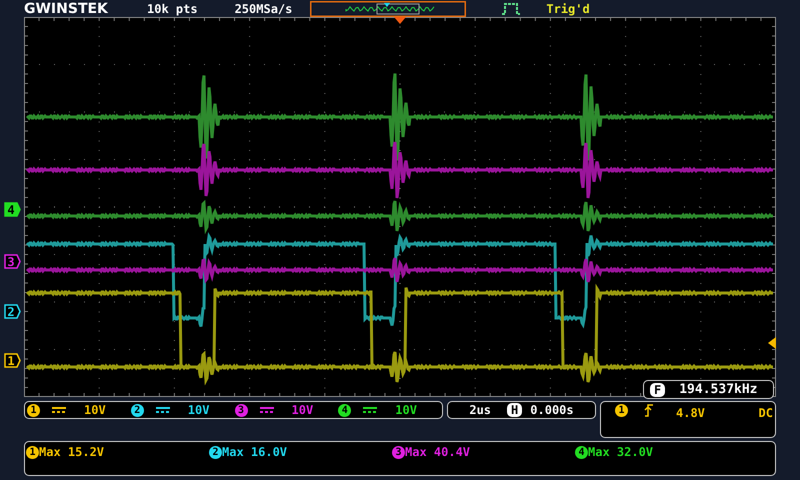  Describe the element at coordinates (12, 261) in the screenshot. I see `channel-marker: 3` at that location.